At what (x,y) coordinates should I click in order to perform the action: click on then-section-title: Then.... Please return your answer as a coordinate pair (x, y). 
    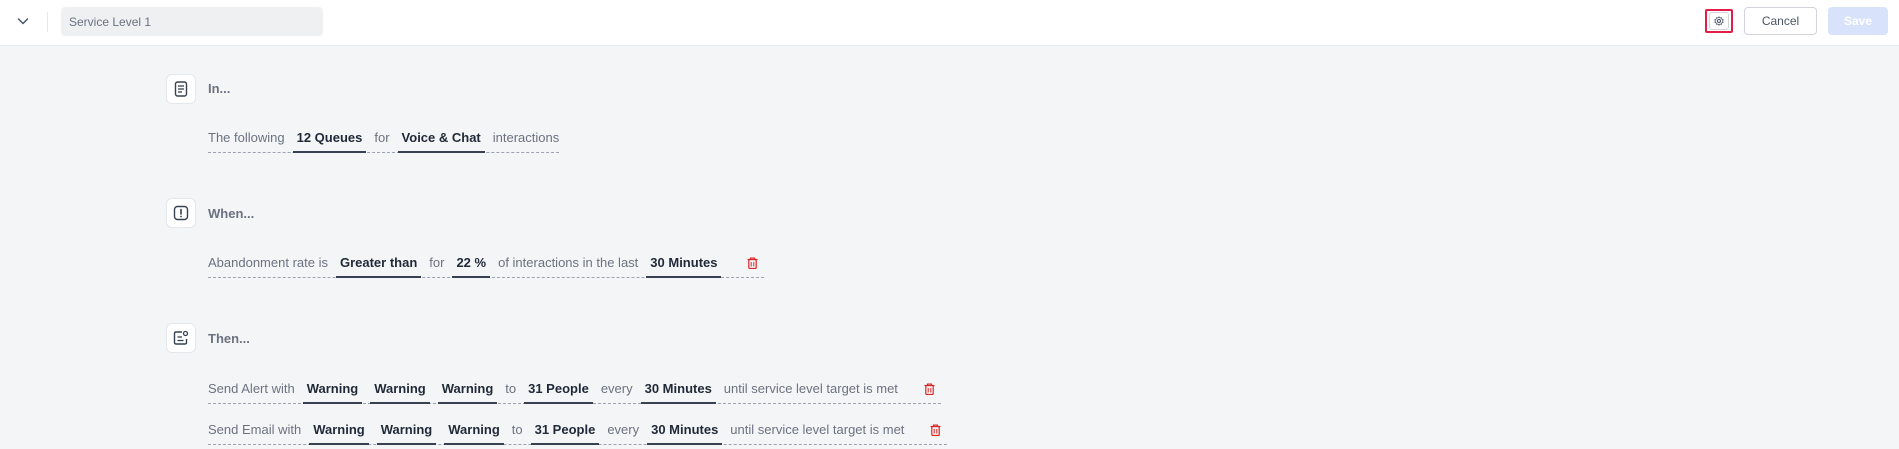
    Looking at the image, I should click on (229, 338).